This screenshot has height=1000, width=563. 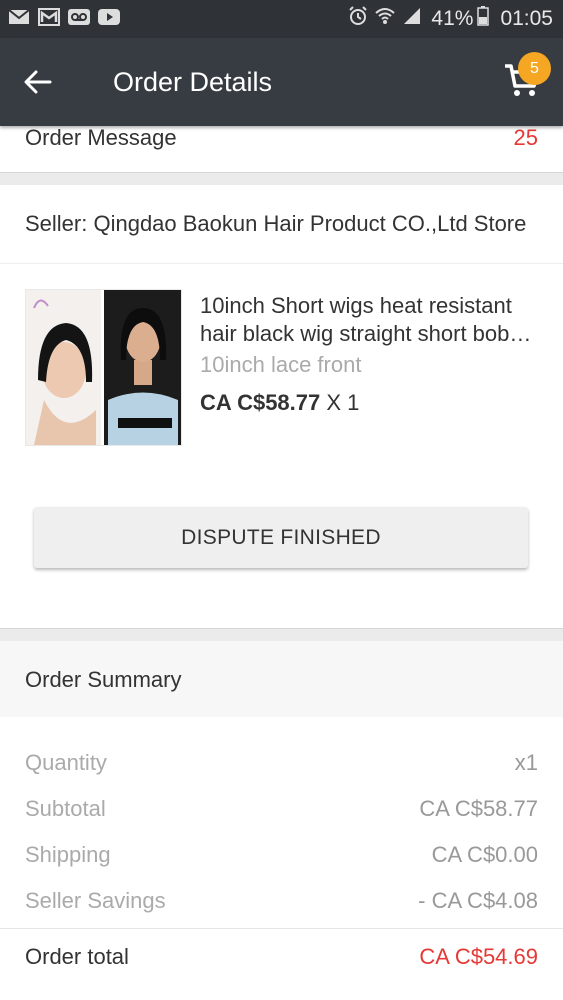 I want to click on summary-value: CA C$0.00, so click(x=484, y=854).